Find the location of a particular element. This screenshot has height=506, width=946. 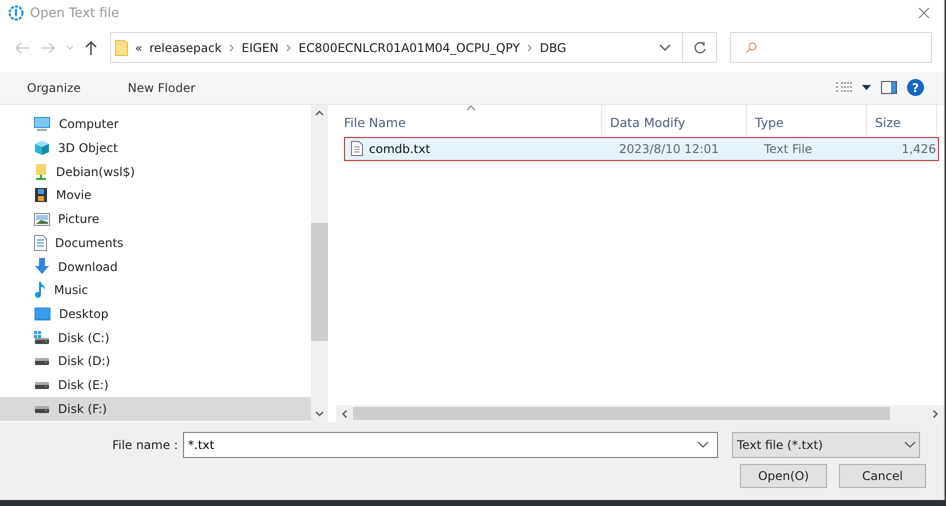

monitor-icon is located at coordinates (42, 124).